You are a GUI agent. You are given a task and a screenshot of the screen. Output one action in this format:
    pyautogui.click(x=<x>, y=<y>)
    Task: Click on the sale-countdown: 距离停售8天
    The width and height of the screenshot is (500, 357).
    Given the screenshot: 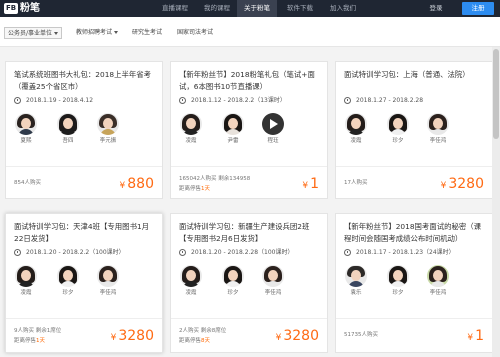 What is the action you would take?
    pyautogui.click(x=194, y=341)
    